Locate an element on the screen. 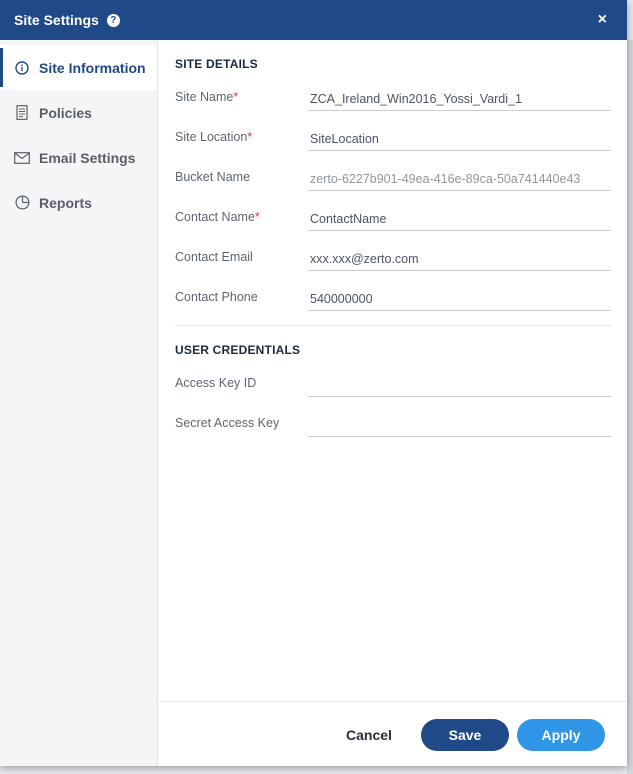 Image resolution: width=633 pixels, height=774 pixels. document-icon is located at coordinates (22, 113).